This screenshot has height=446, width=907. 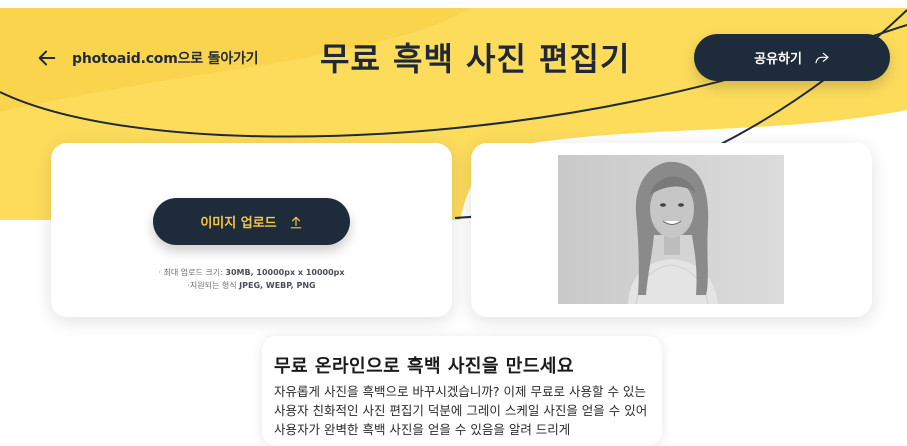 What do you see at coordinates (778, 59) in the screenshot?
I see `share-button-label: 공유하기` at bounding box center [778, 59].